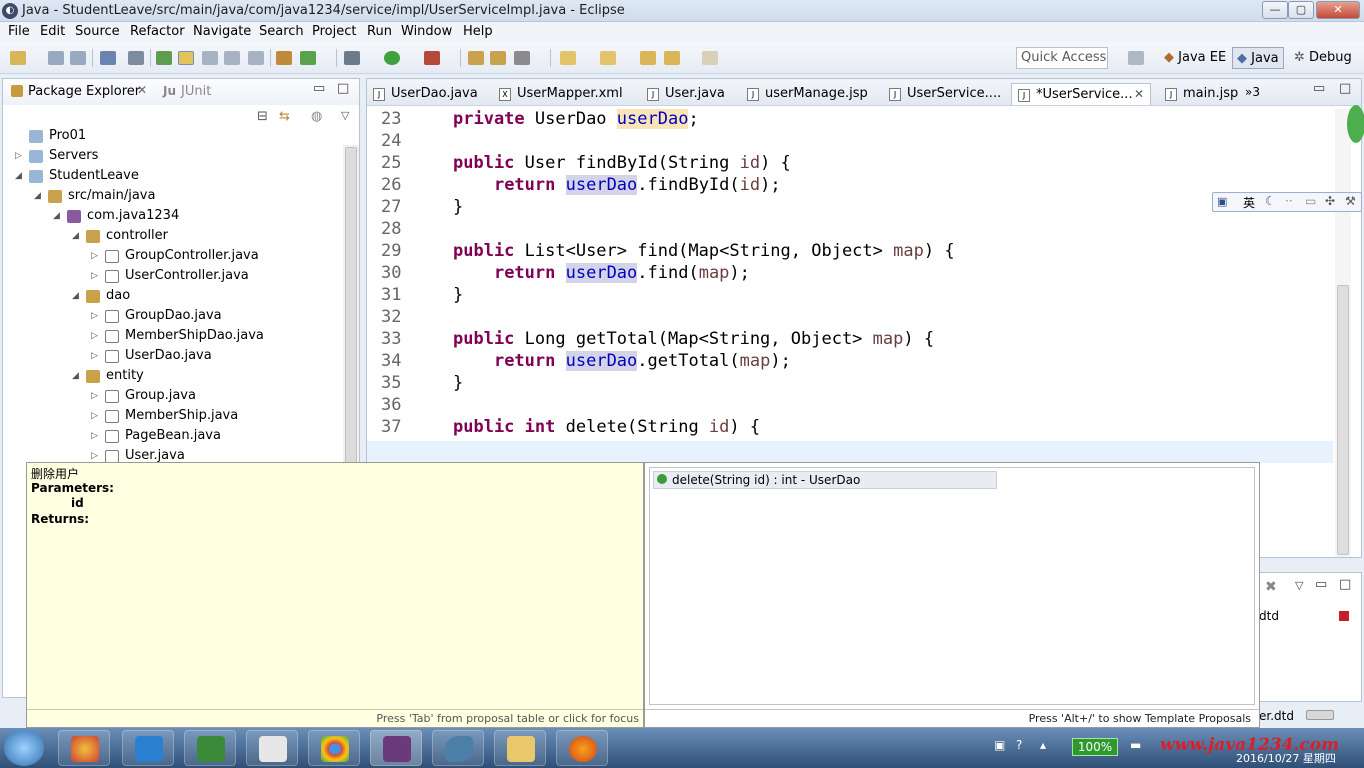  Describe the element at coordinates (97, 31) in the screenshot. I see `menu-source: Source` at that location.